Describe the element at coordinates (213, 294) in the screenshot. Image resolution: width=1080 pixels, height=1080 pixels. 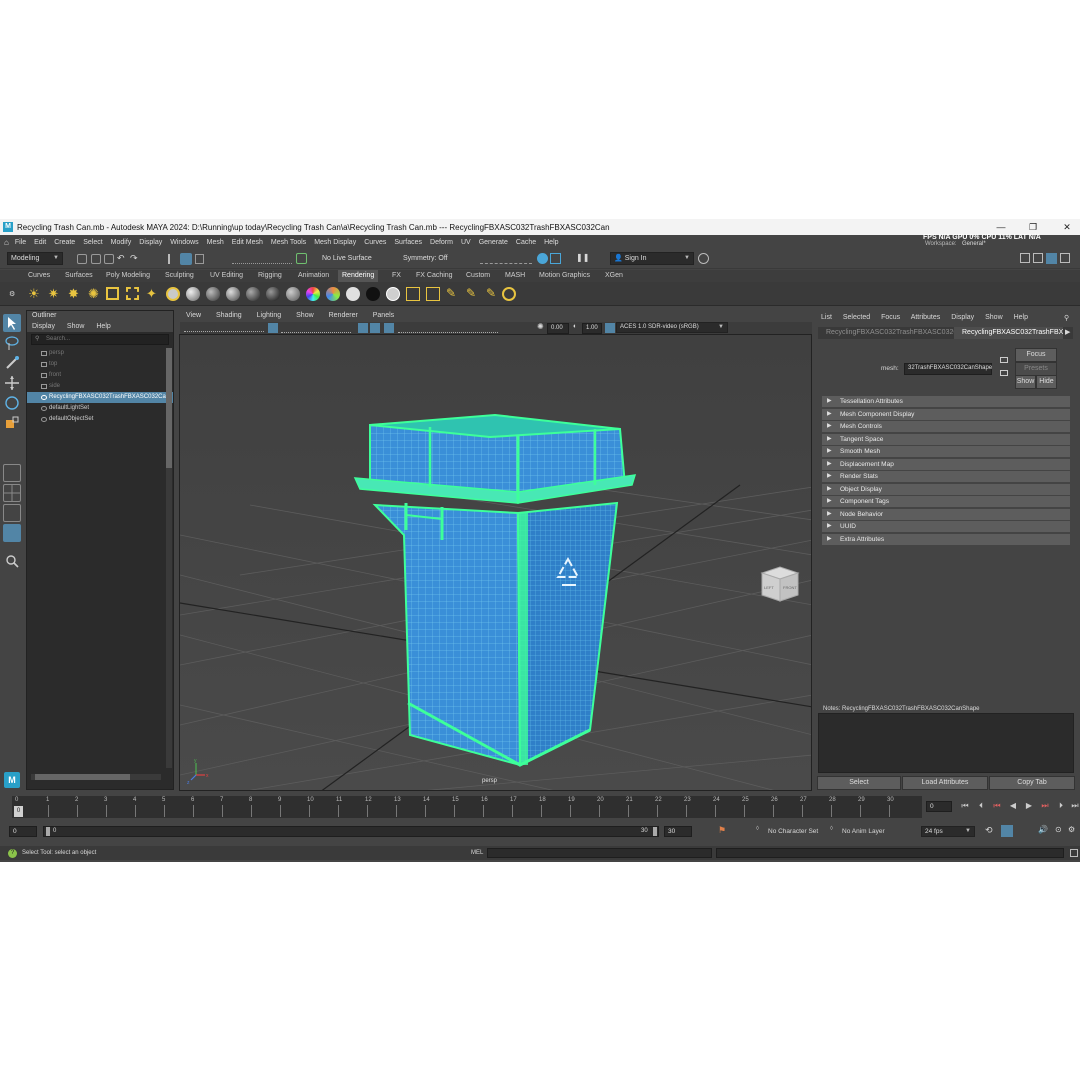
I see `lambert-material-icon` at that location.